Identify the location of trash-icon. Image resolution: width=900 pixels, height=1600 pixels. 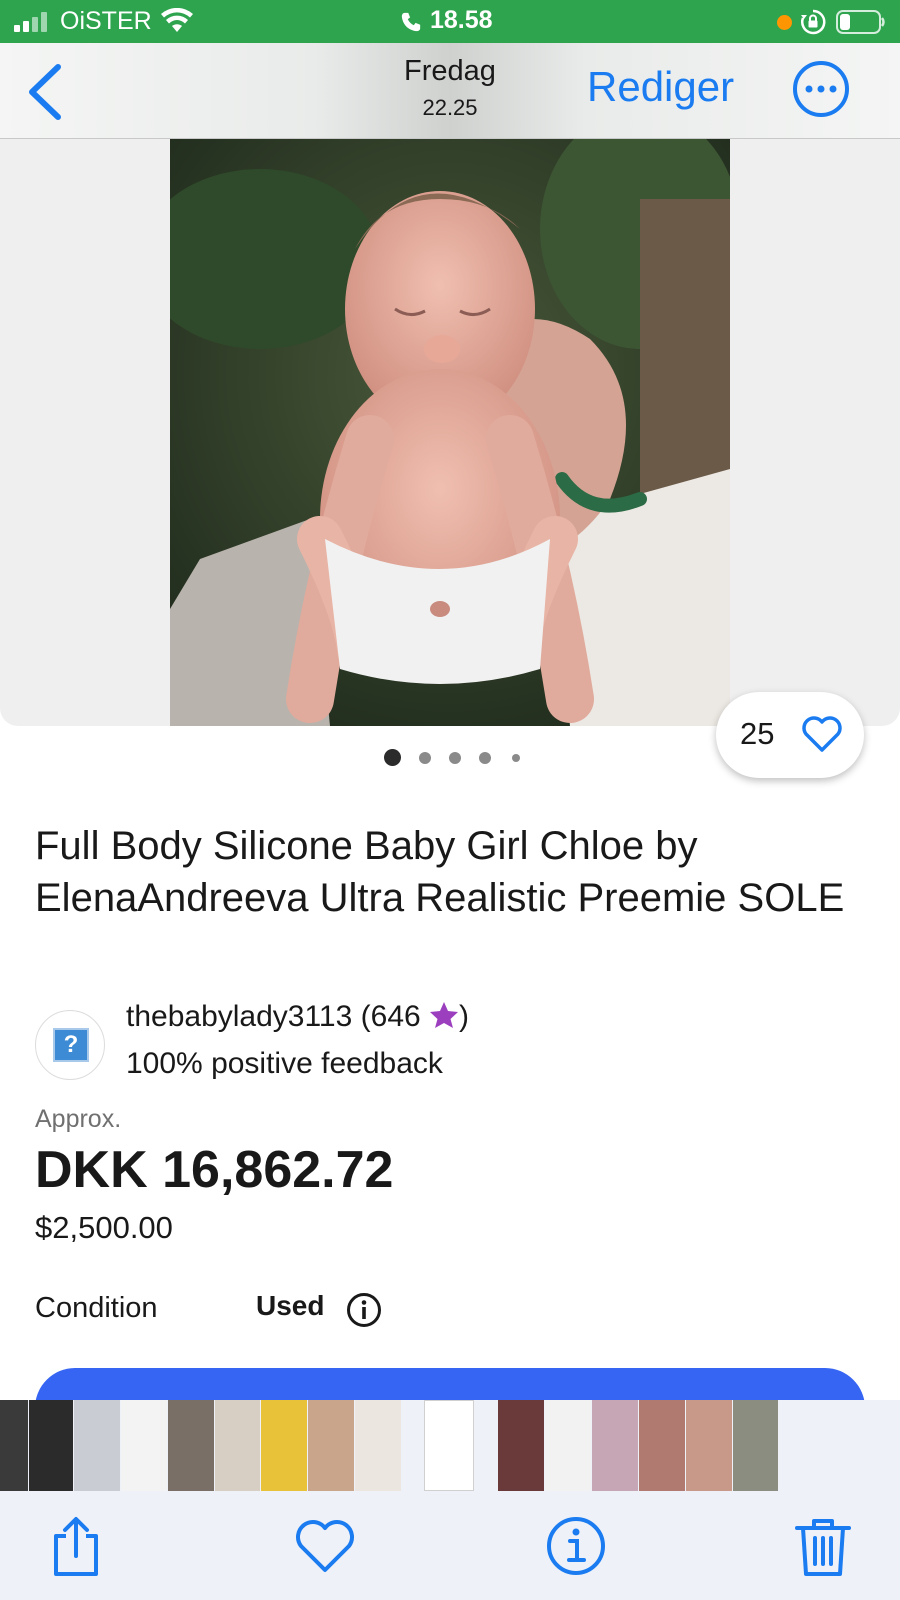
(823, 1546).